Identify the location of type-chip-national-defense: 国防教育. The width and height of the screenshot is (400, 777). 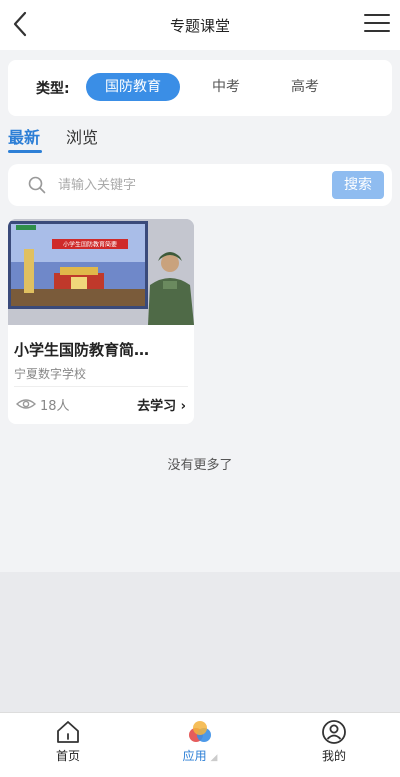
(133, 87).